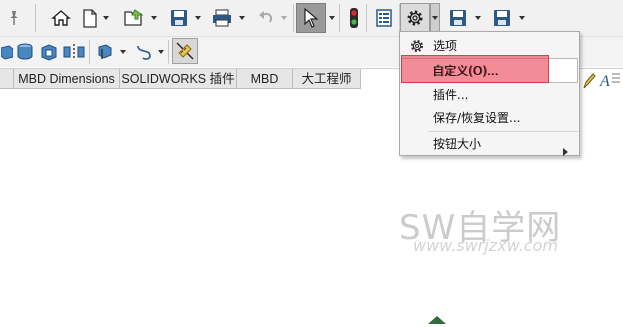 The image size is (623, 327). What do you see at coordinates (185, 51) in the screenshot?
I see `instant3d-icon` at bounding box center [185, 51].